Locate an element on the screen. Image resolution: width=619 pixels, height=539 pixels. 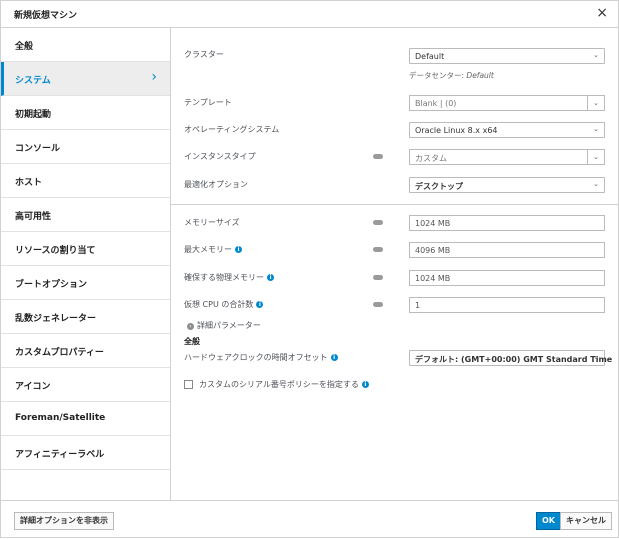
template-label: テンプレート is located at coordinates (208, 102).